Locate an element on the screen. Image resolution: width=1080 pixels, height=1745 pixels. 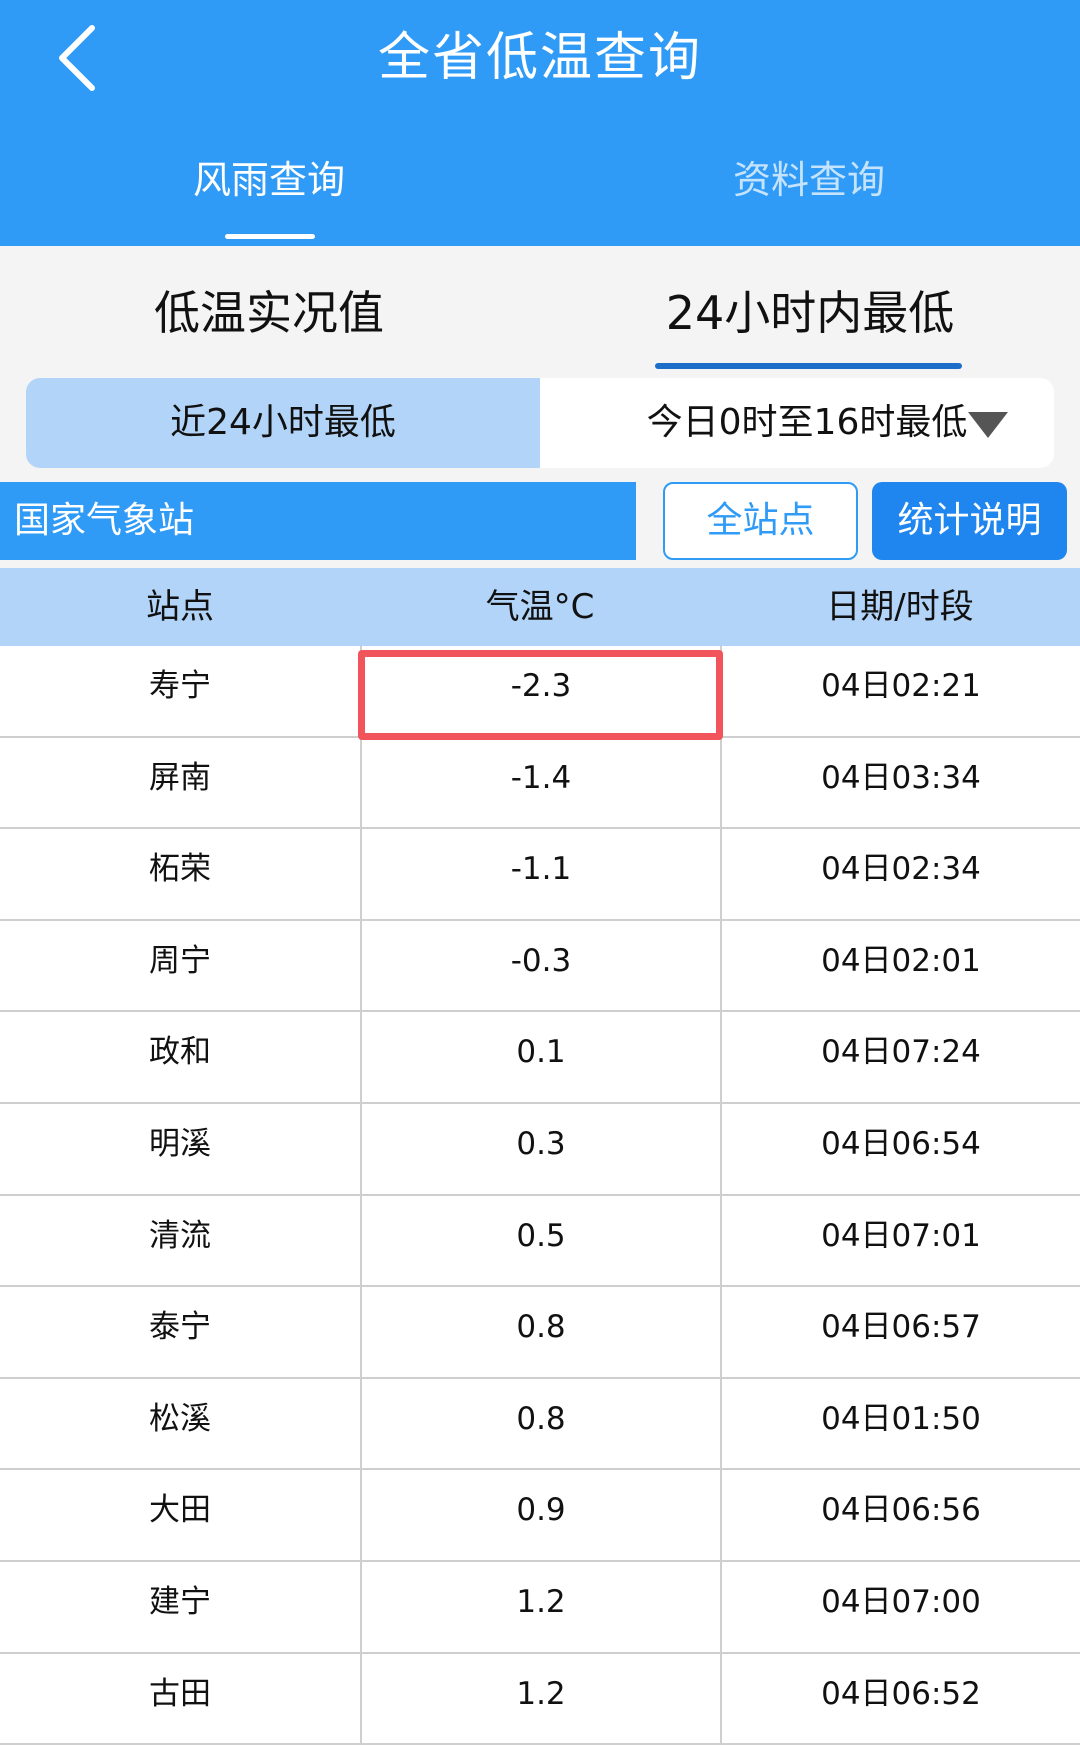
tab-wind-rain-query: 风雨查询 is located at coordinates (269, 180).